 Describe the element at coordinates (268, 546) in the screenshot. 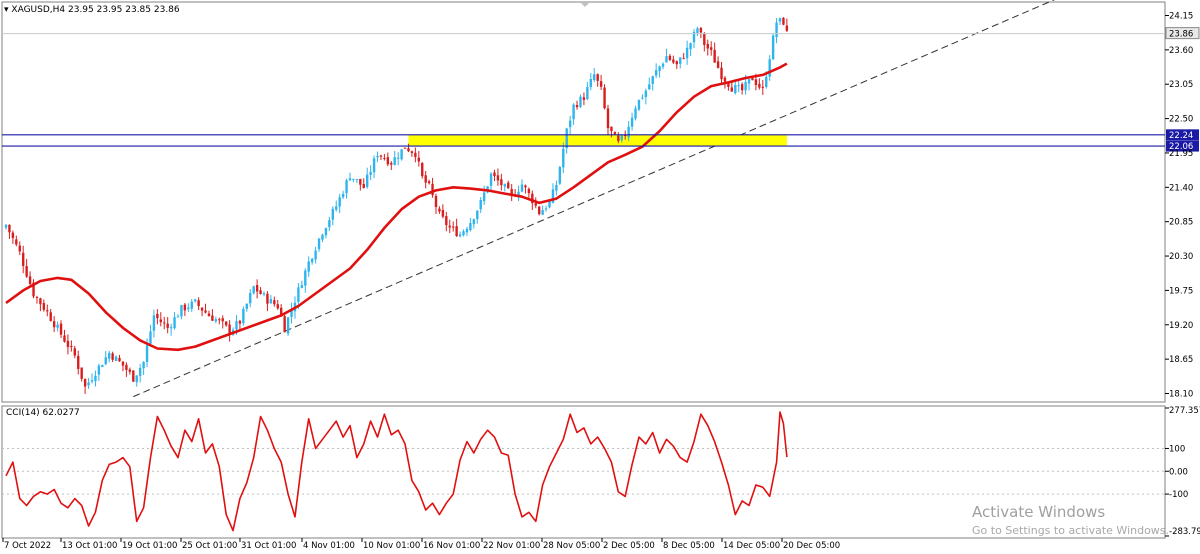

I see `time-tick-label: 31 Oct 01:00` at that location.